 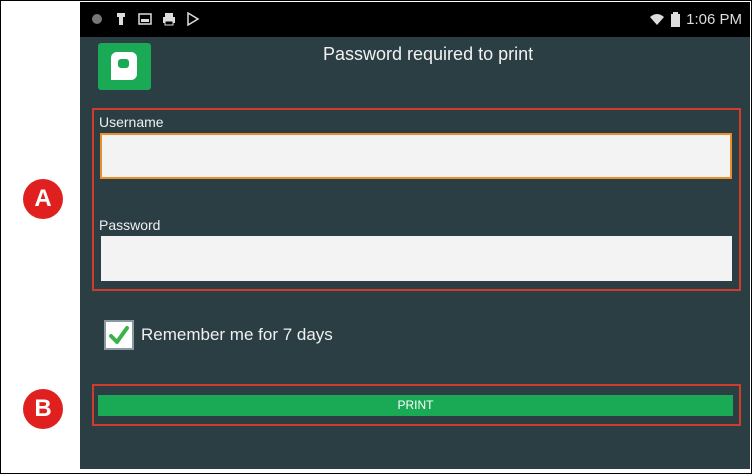 What do you see at coordinates (657, 19) in the screenshot?
I see `wifi-icon` at bounding box center [657, 19].